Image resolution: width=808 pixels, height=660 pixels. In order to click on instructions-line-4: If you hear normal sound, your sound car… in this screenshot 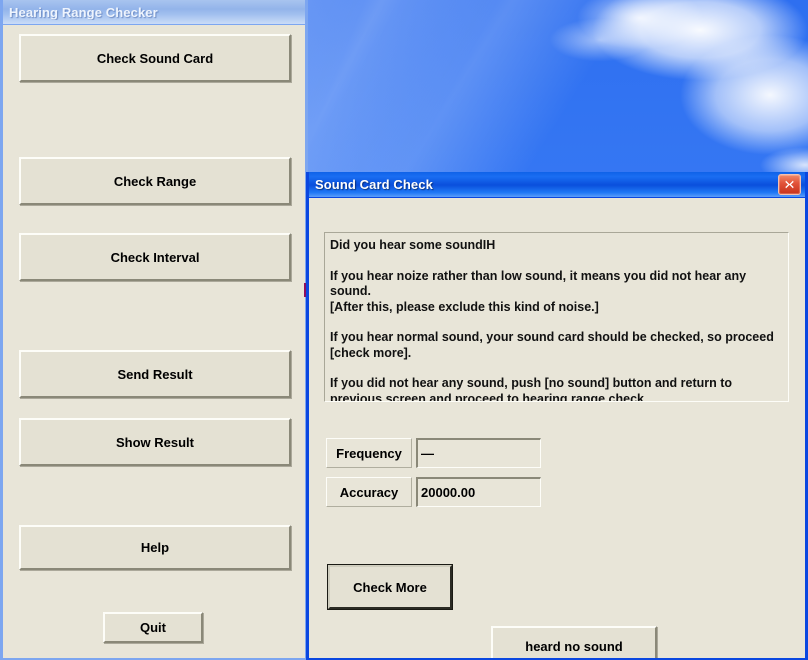, I will do `click(552, 345)`.